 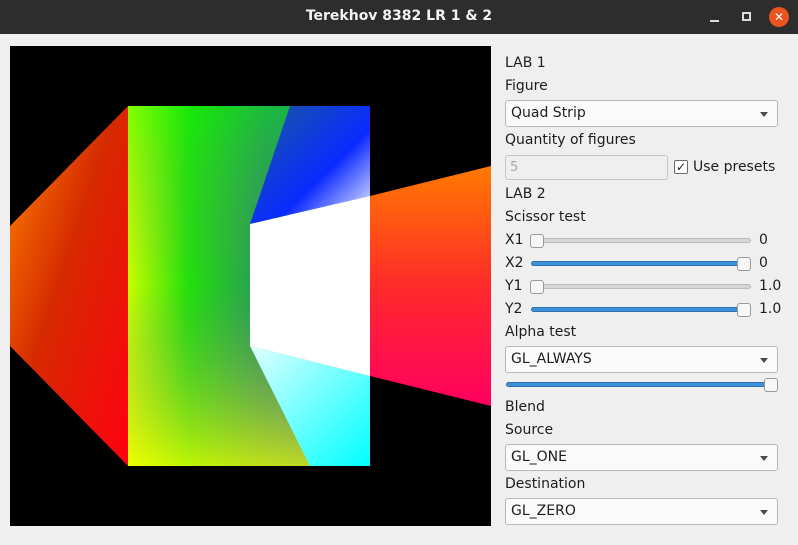 What do you see at coordinates (541, 332) in the screenshot?
I see `alpha-label: Alpha test` at bounding box center [541, 332].